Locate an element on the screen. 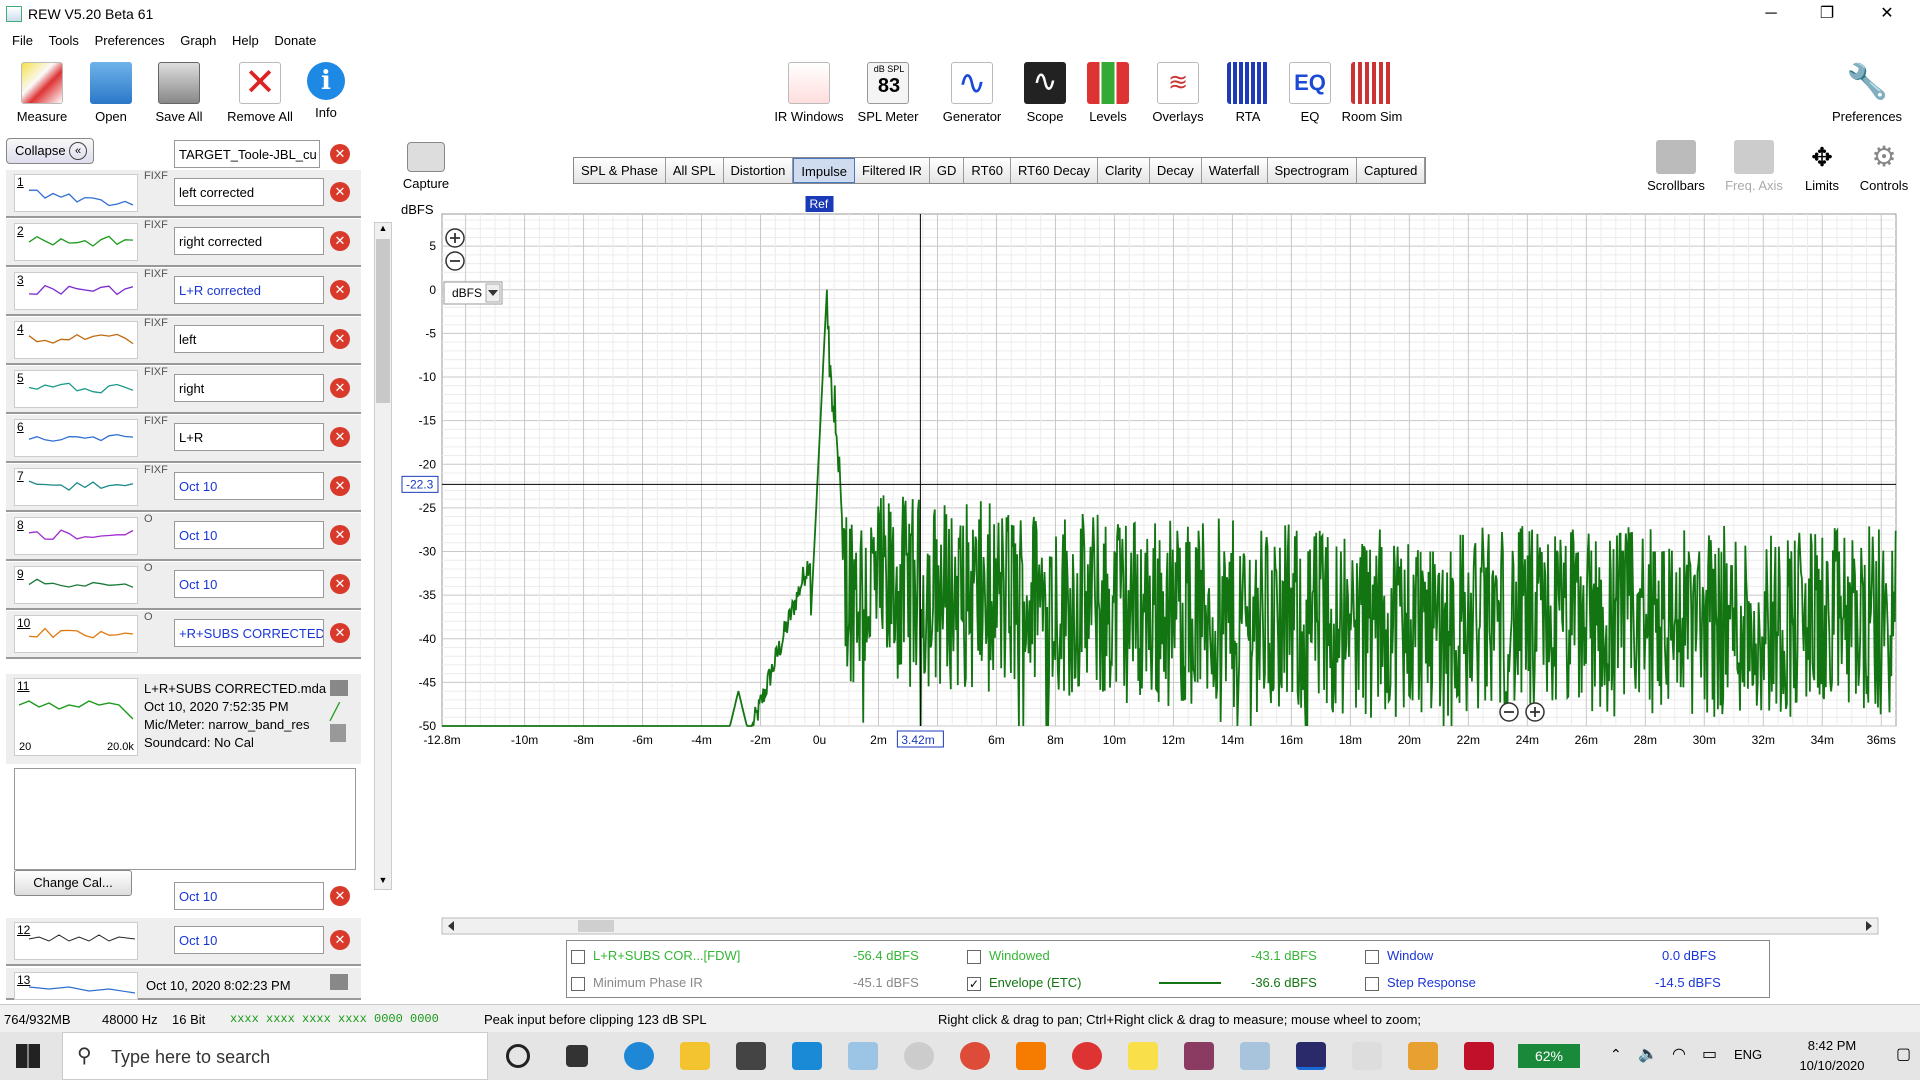 Image resolution: width=1920 pixels, height=1080 pixels. save-all-button: Save All is located at coordinates (179, 93).